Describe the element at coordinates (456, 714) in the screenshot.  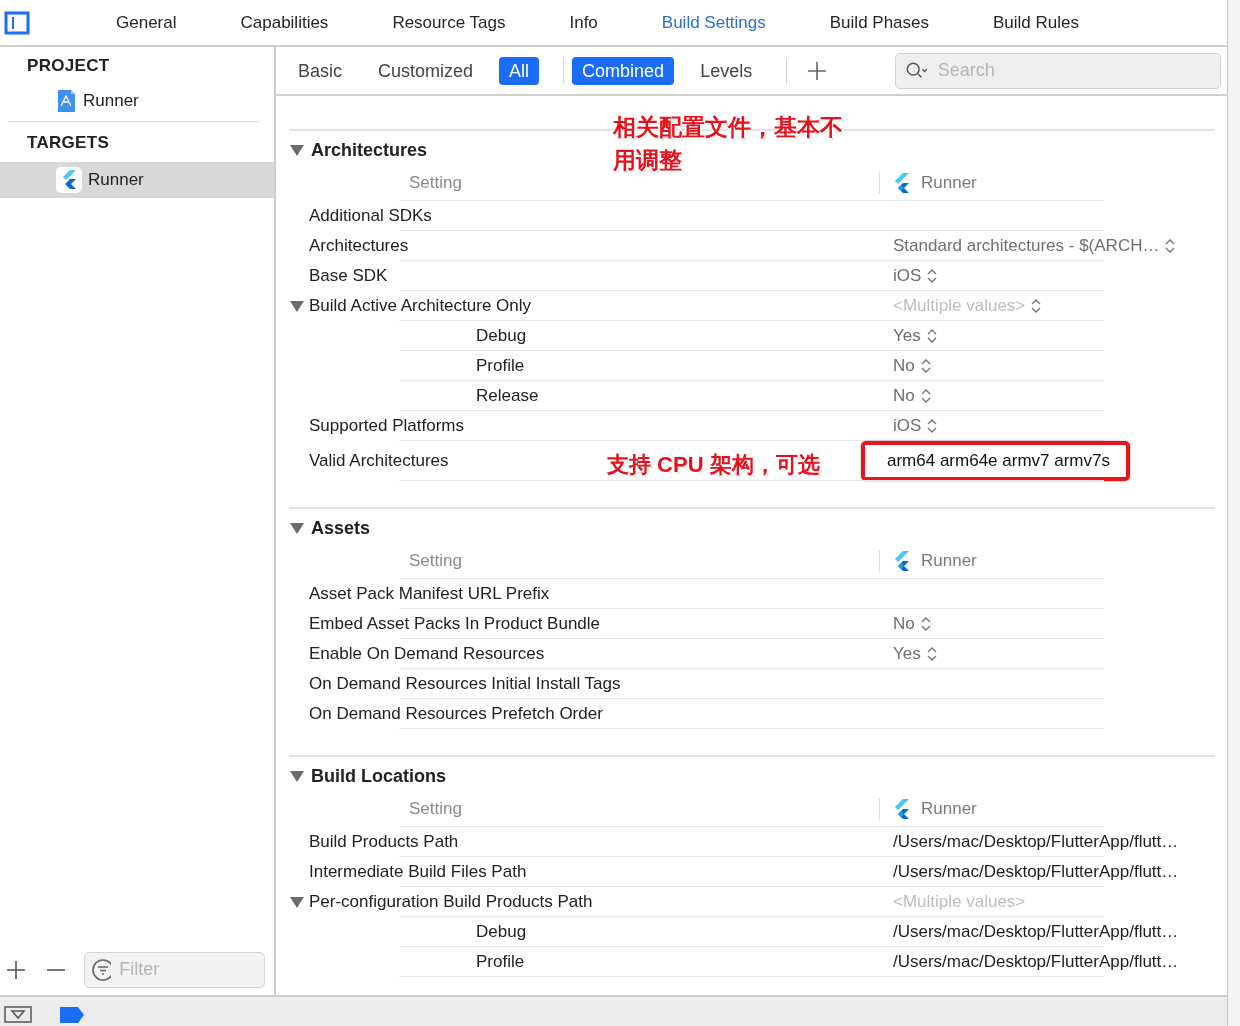
I see `setting-name: On Demand Resources Prefetch Order` at that location.